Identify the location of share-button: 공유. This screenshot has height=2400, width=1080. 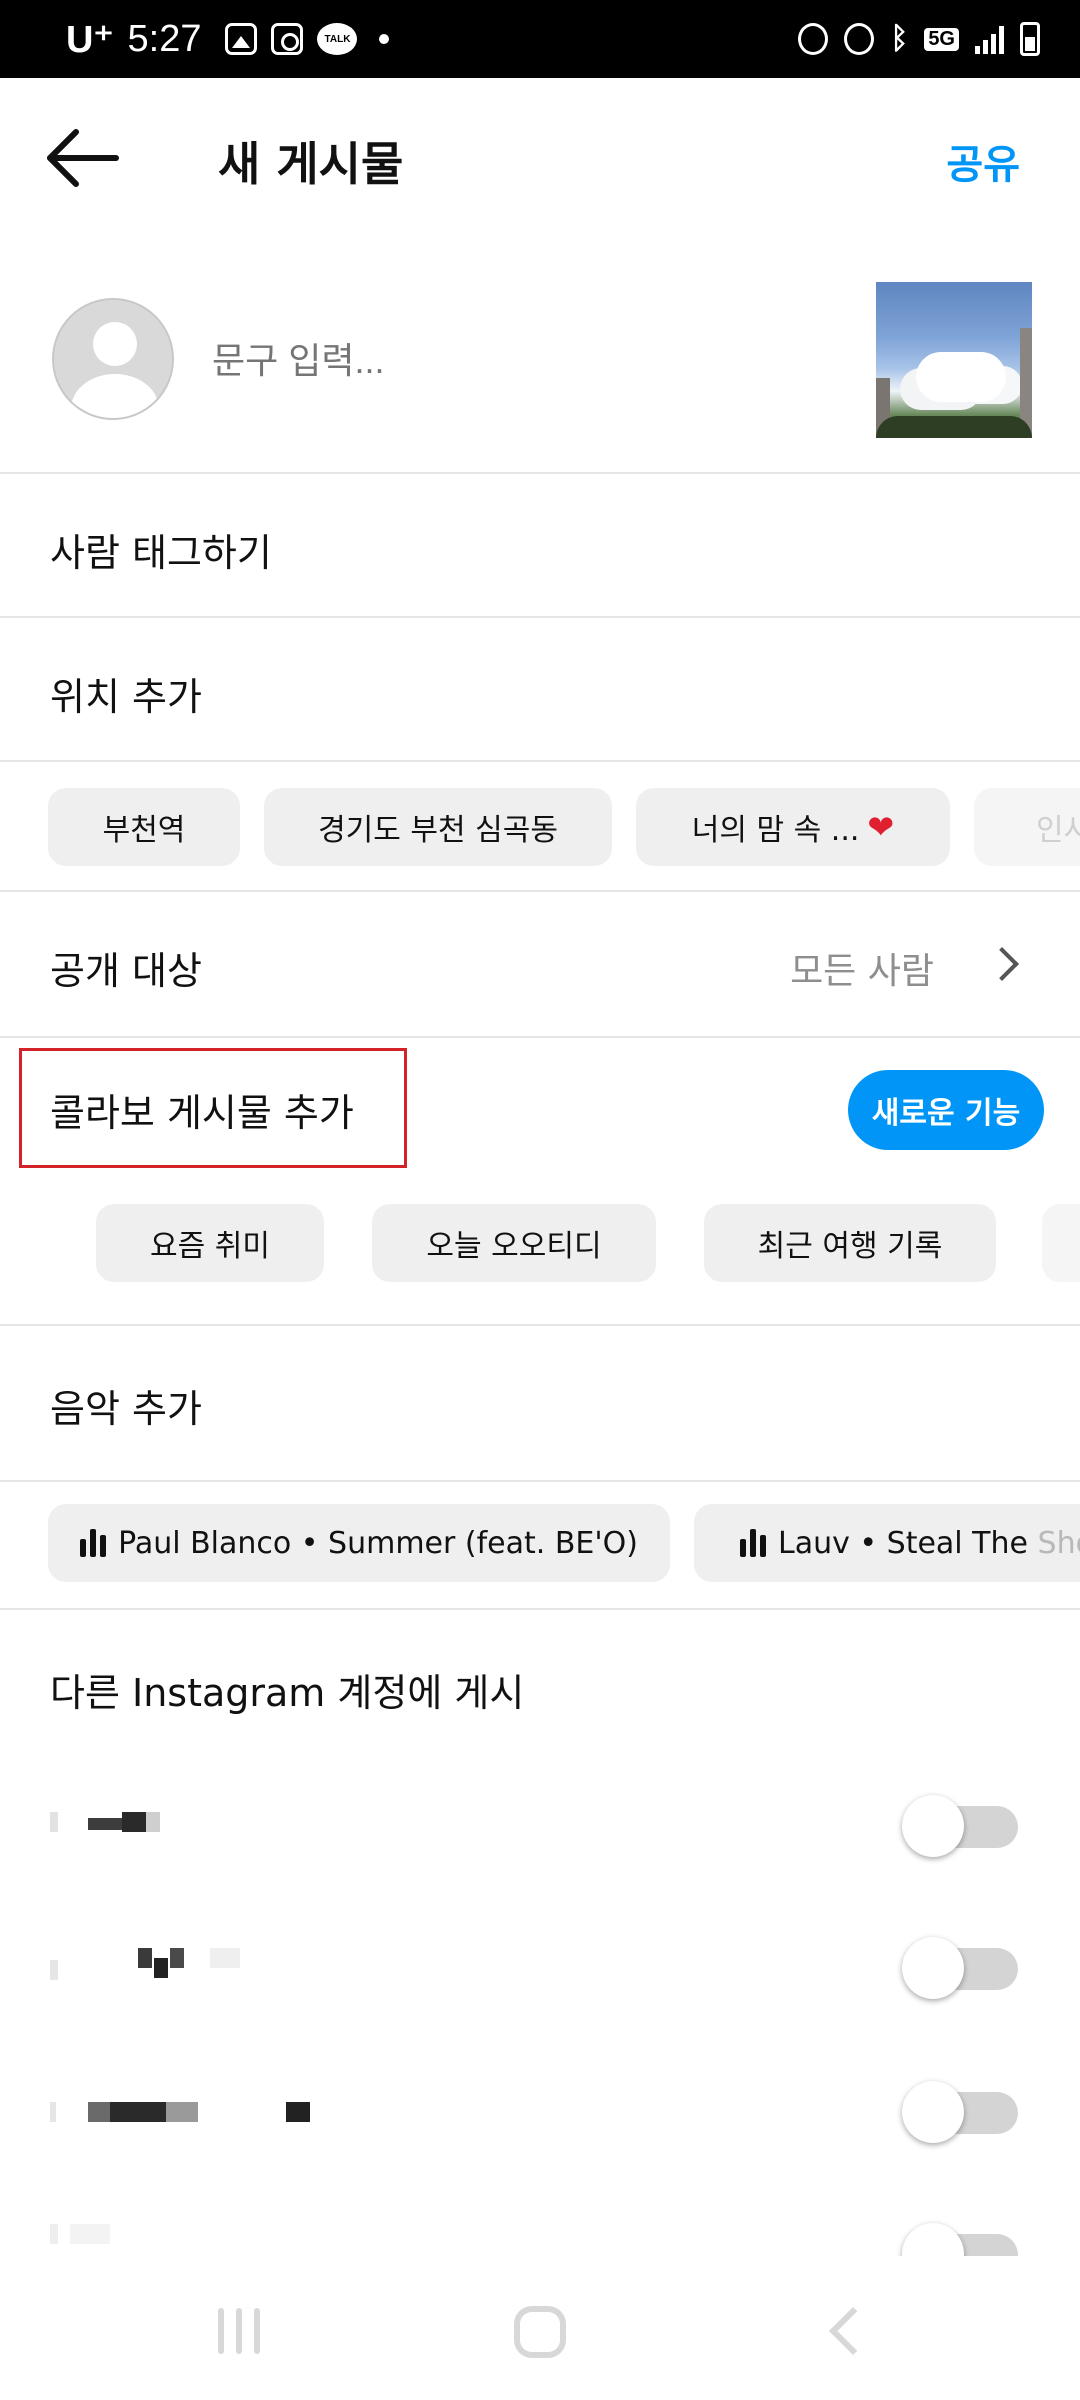
(983, 161).